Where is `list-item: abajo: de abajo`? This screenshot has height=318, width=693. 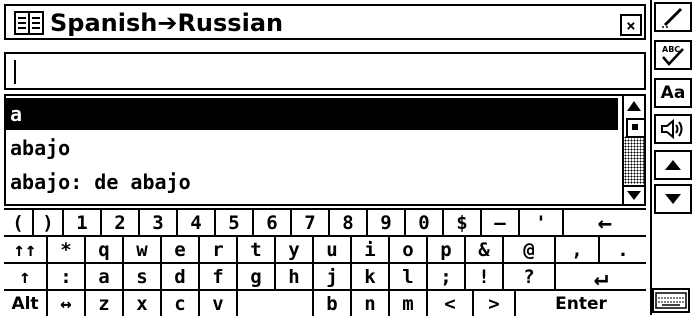 list-item: abajo: de abajo is located at coordinates (312, 182).